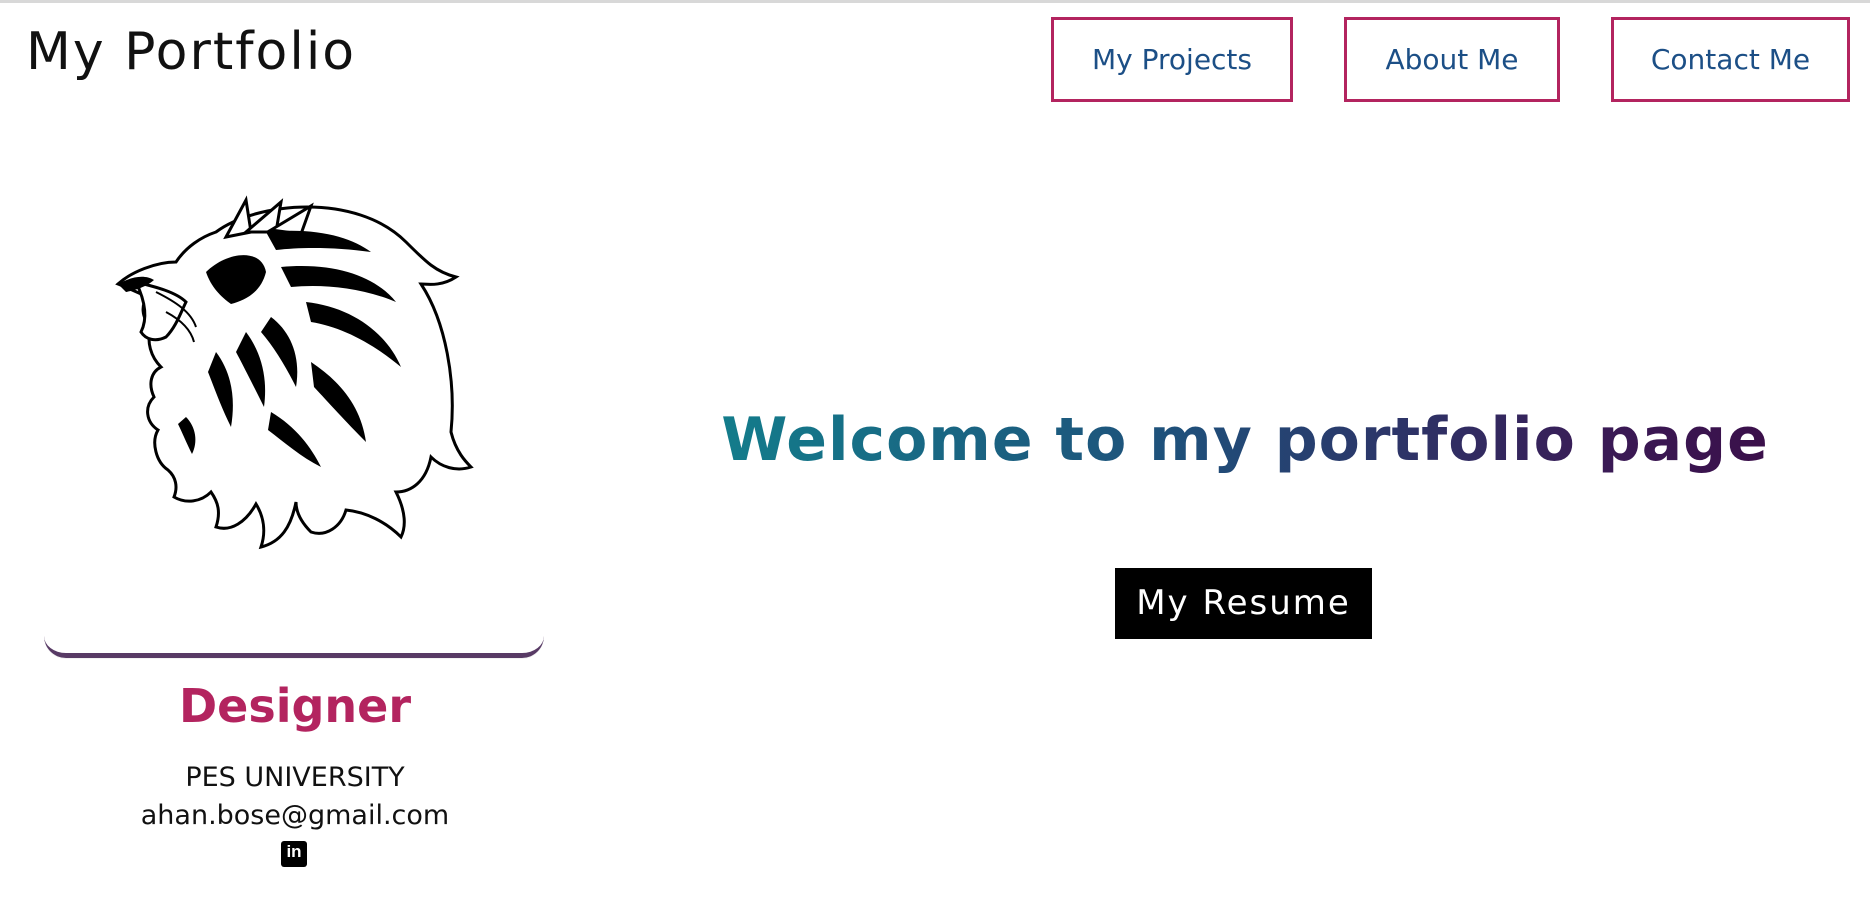 The height and width of the screenshot is (904, 1870). I want to click on top-divider, so click(935, 1).